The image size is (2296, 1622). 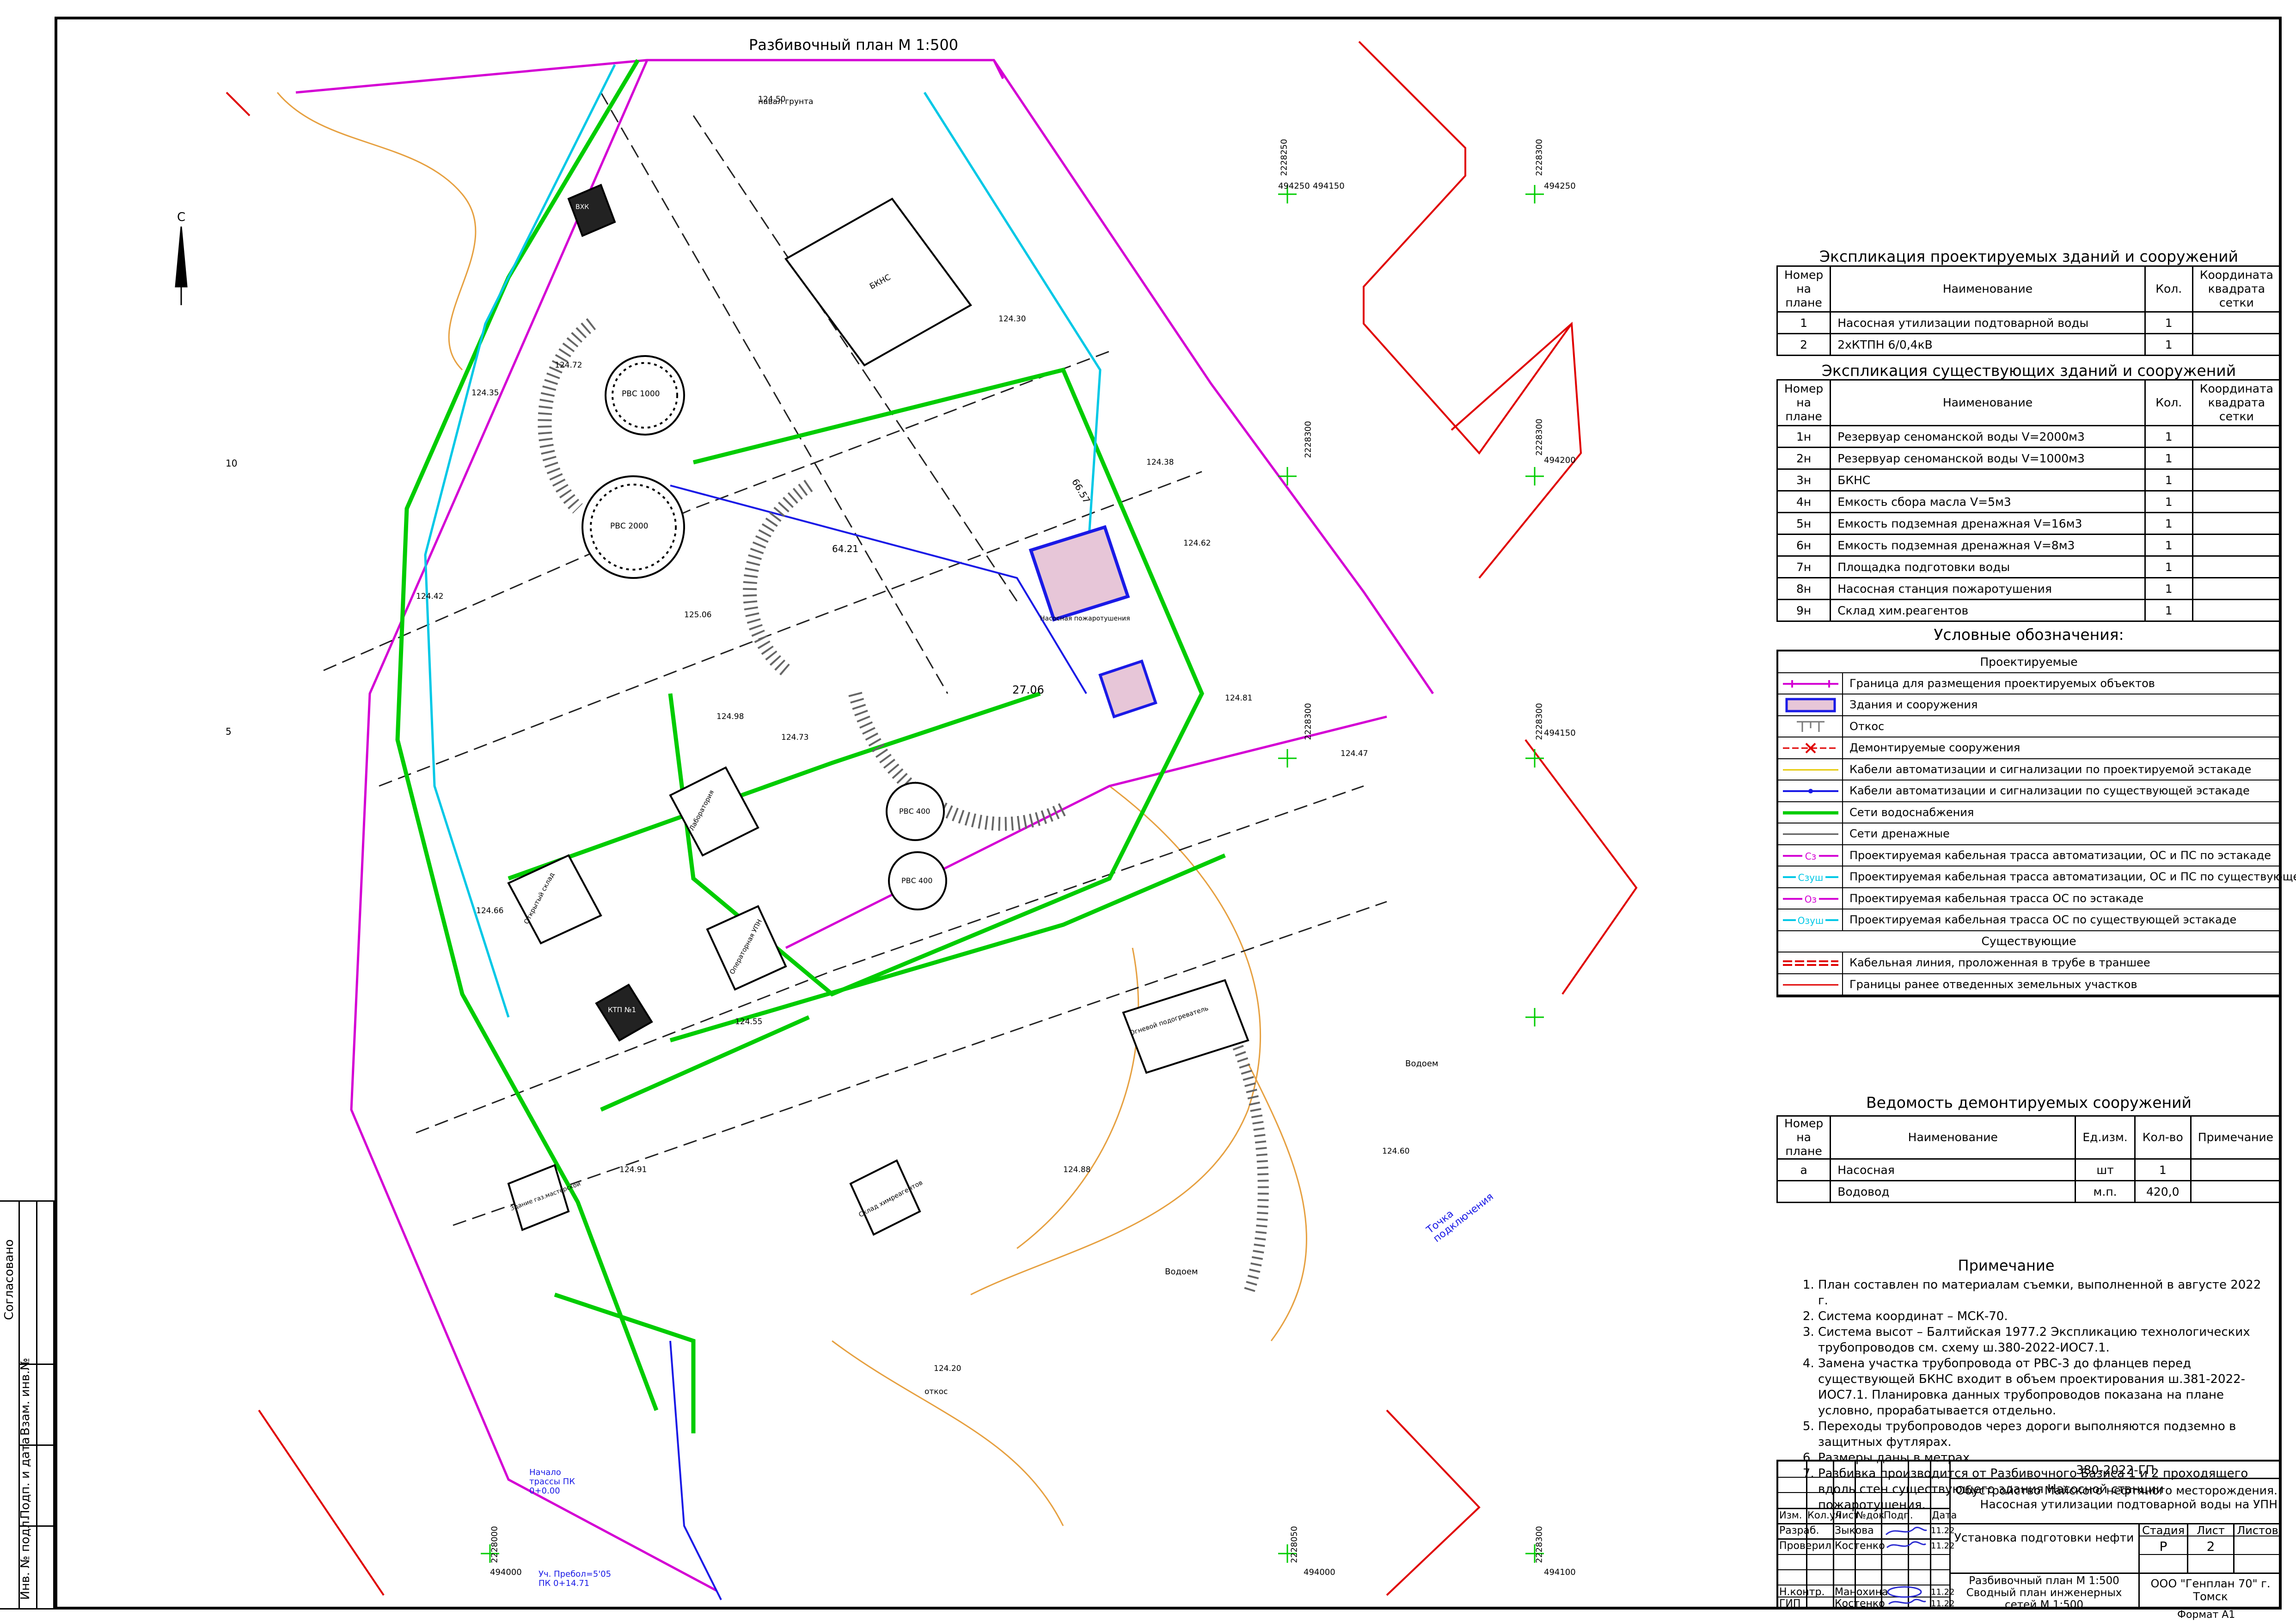 What do you see at coordinates (2028, 941) in the screenshot?
I see `legend-group-existing: Существующие` at bounding box center [2028, 941].